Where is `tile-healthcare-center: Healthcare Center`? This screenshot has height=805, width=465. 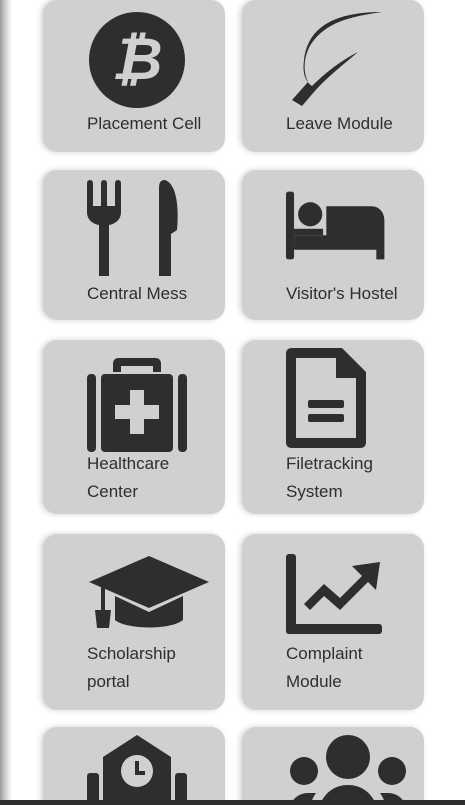 tile-healthcare-center: Healthcare Center is located at coordinates (134, 427).